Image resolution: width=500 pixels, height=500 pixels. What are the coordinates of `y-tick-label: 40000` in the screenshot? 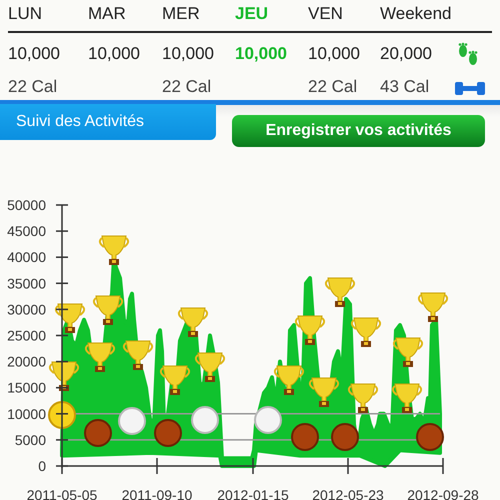 It's located at (26, 257).